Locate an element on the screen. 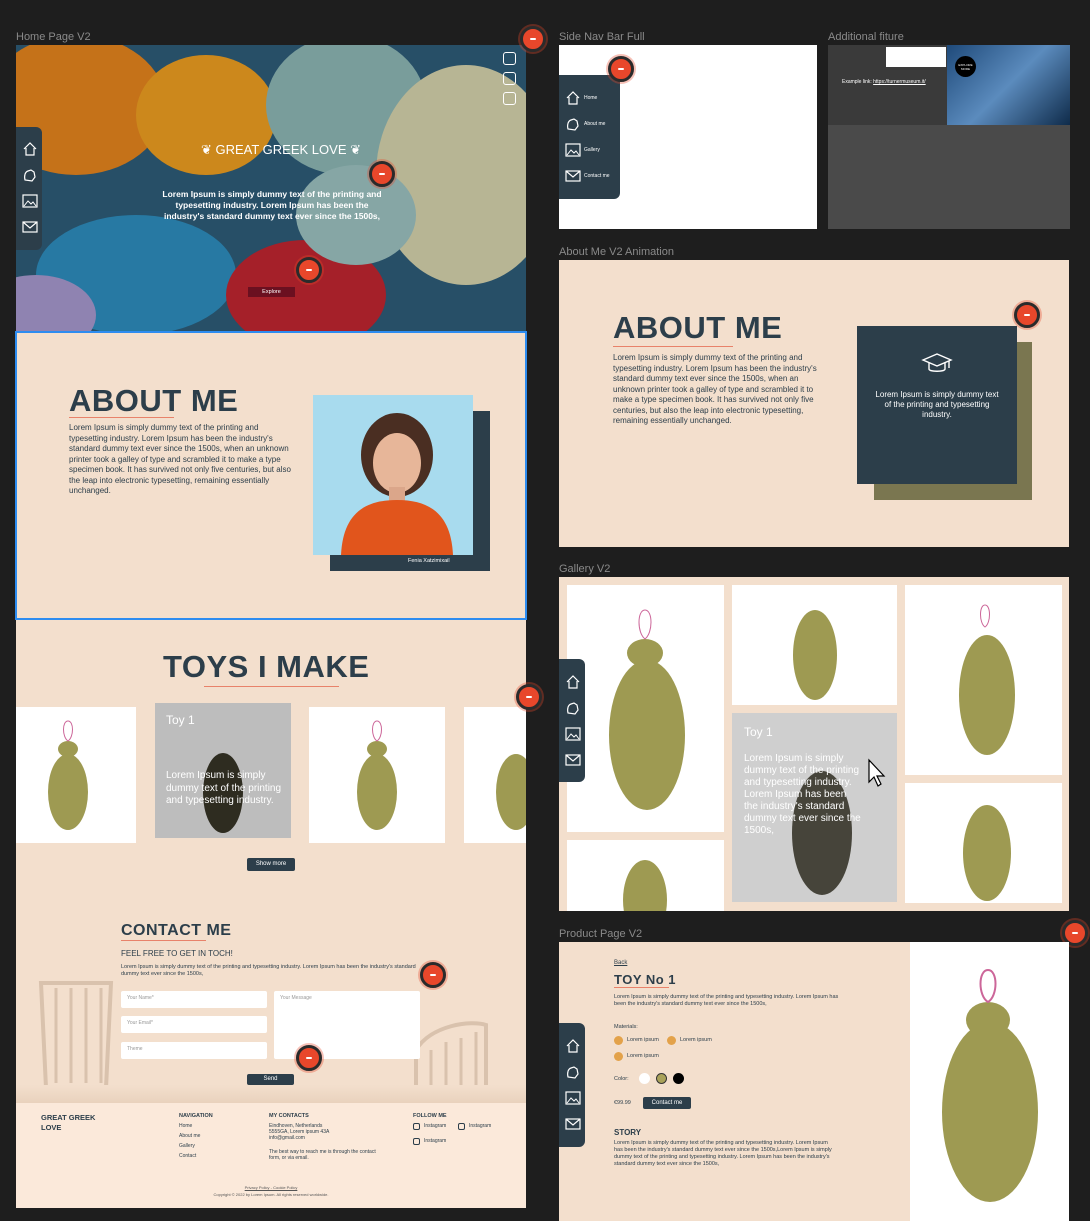 This screenshot has width=1090, height=1221. footer-nav-link: Gallery is located at coordinates (187, 1146).